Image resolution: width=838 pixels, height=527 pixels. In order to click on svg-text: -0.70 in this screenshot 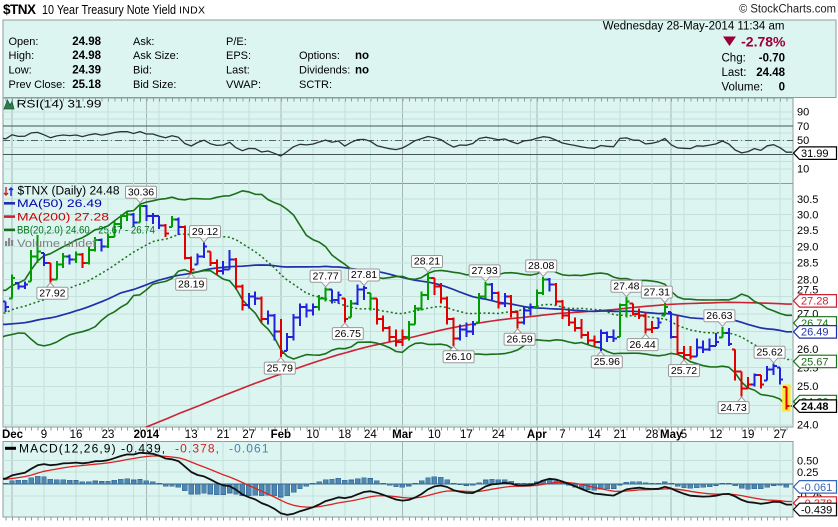, I will do `click(772, 59)`.